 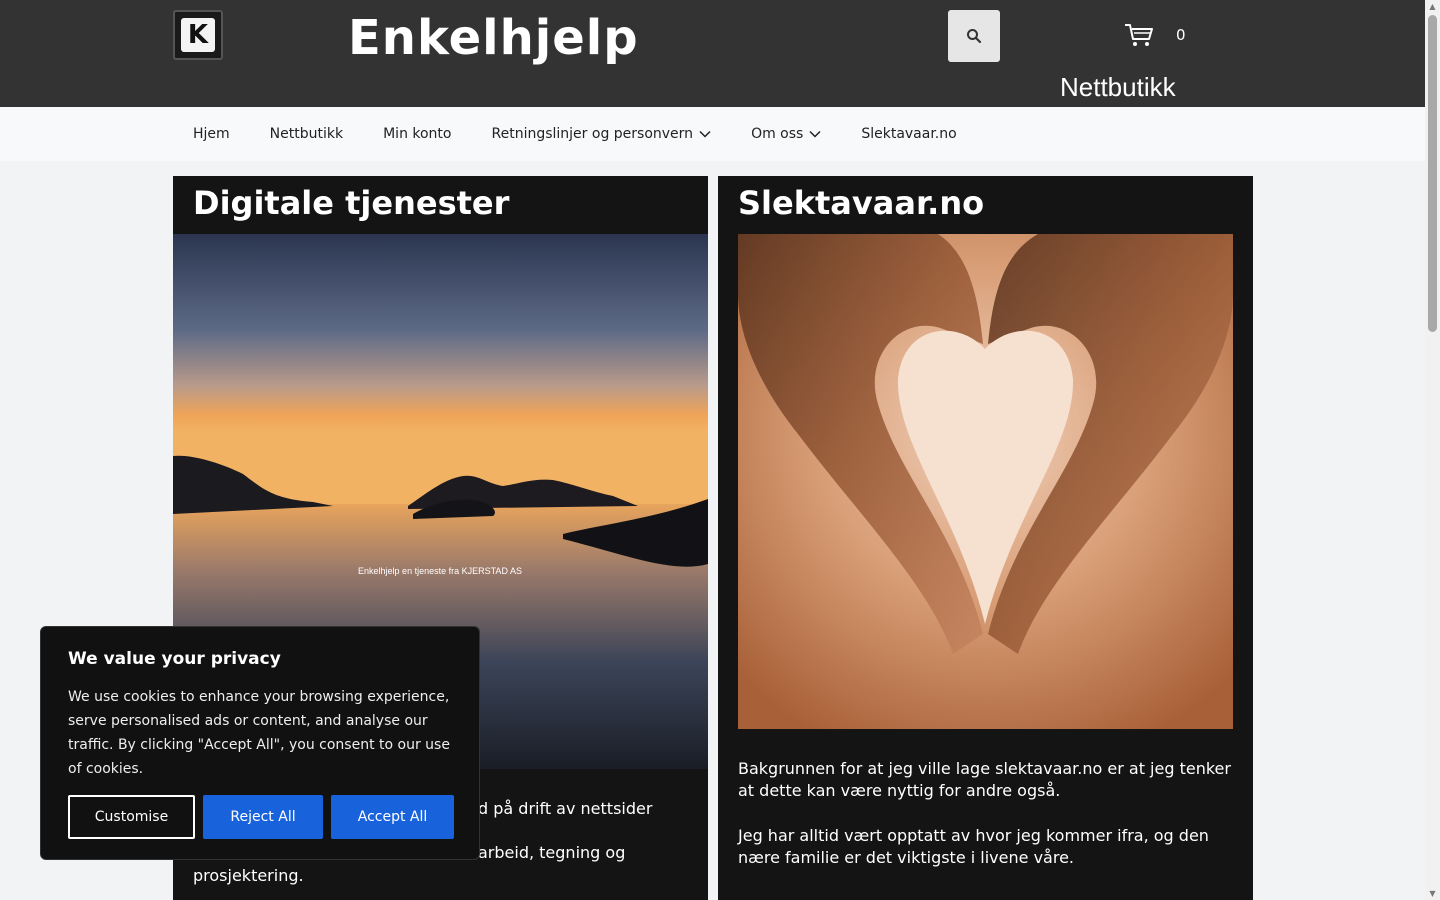 I want to click on card-text-fragment-3: prosjektering., so click(x=248, y=875).